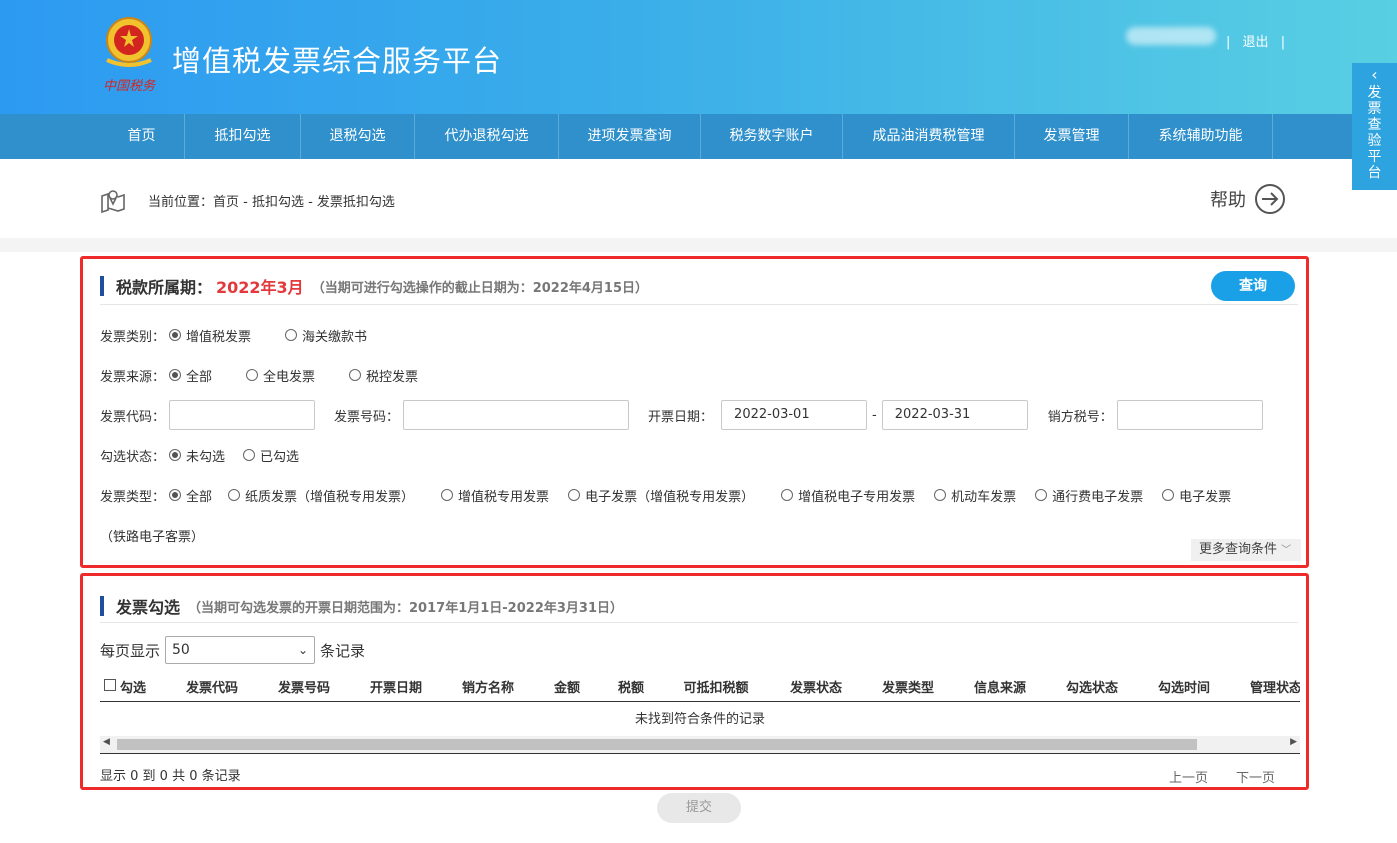 This screenshot has width=1397, height=843. Describe the element at coordinates (129, 86) in the screenshot. I see `svg-text: 中国税务` at that location.